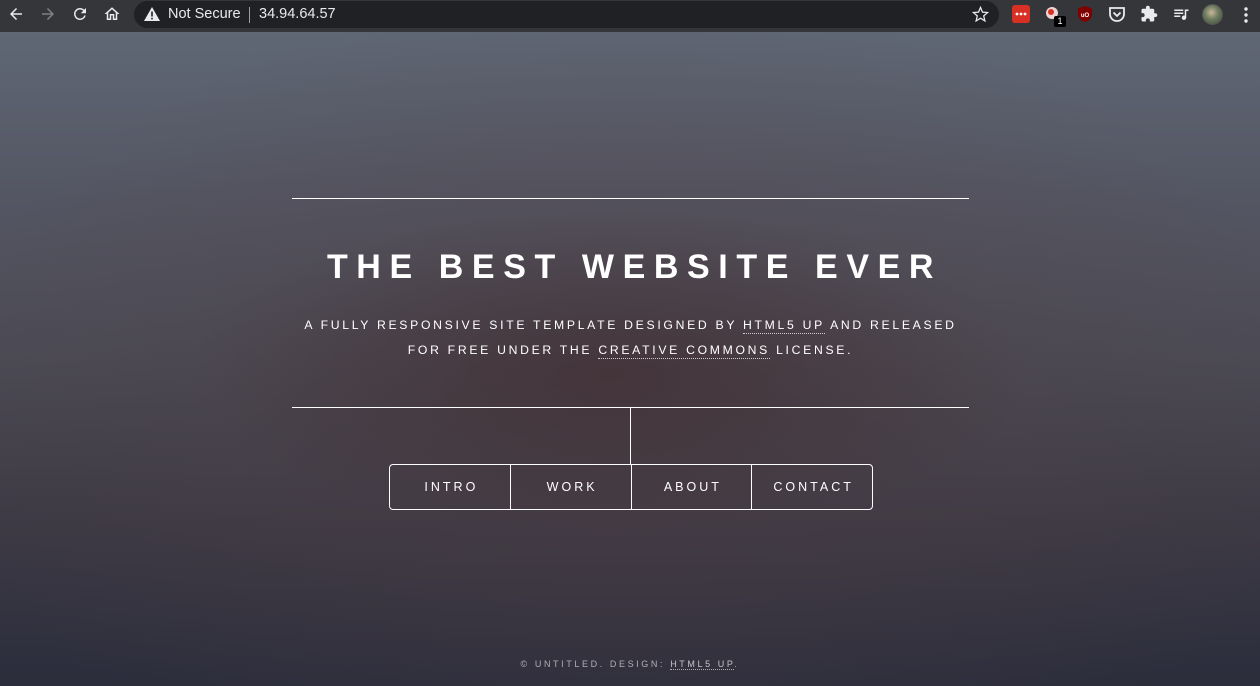 The height and width of the screenshot is (686, 1260). I want to click on warning-icon, so click(152, 14).